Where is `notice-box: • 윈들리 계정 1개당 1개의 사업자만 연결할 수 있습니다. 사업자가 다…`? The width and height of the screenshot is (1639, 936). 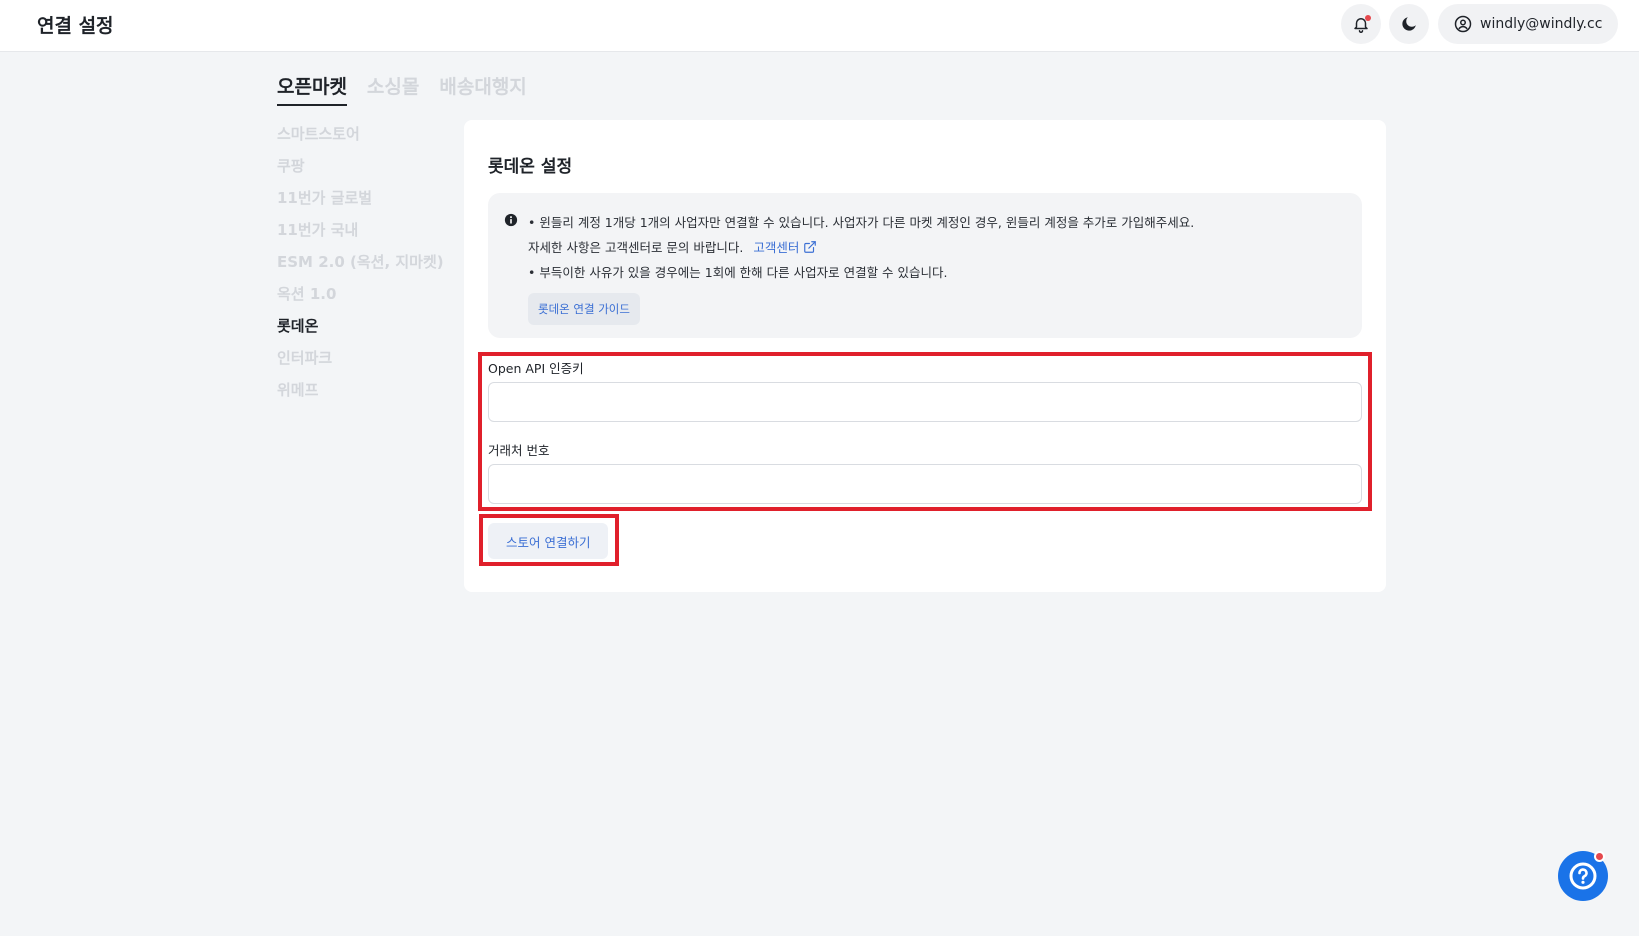
notice-box: • 윈들리 계정 1개당 1개의 사업자만 연결할 수 있습니다. 사업자가 다… is located at coordinates (925, 265).